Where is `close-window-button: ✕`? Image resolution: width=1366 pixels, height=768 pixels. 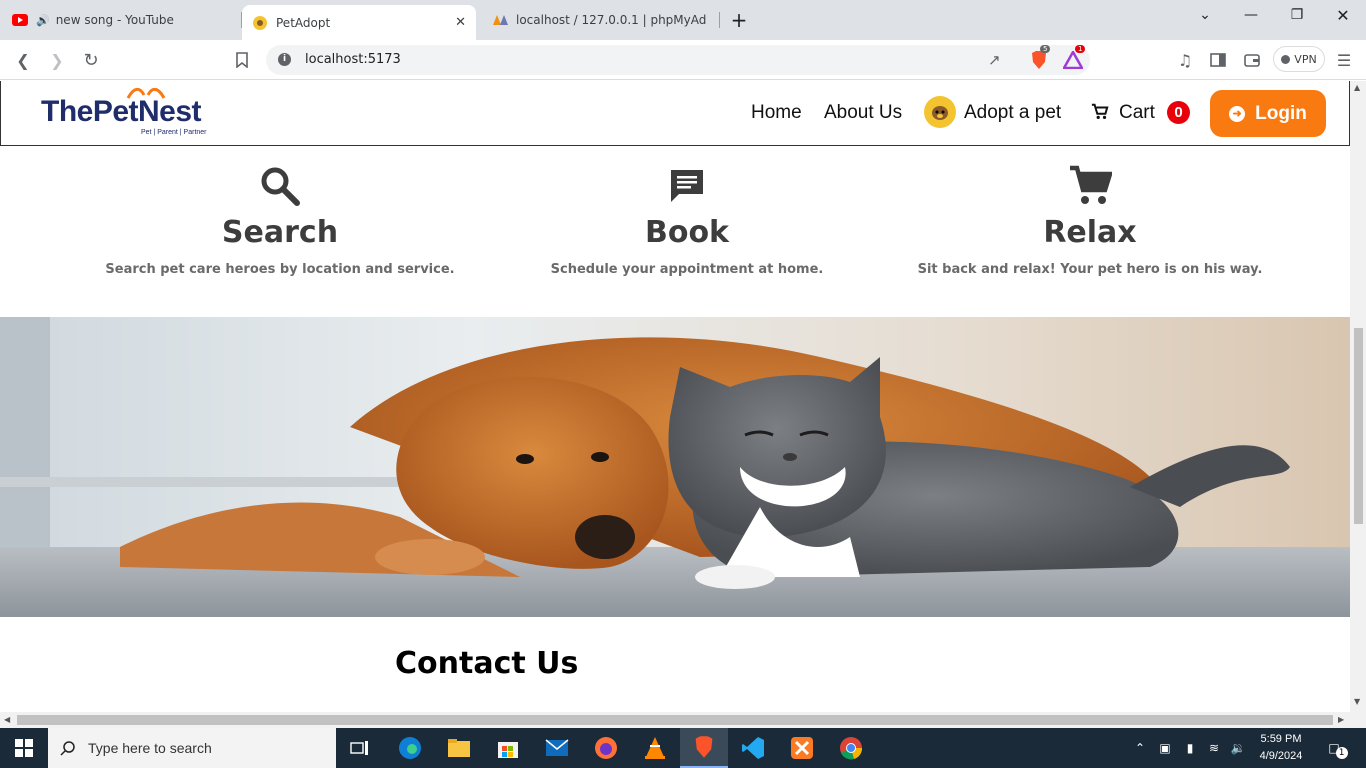
close-window-button: ✕ is located at coordinates (1343, 15).